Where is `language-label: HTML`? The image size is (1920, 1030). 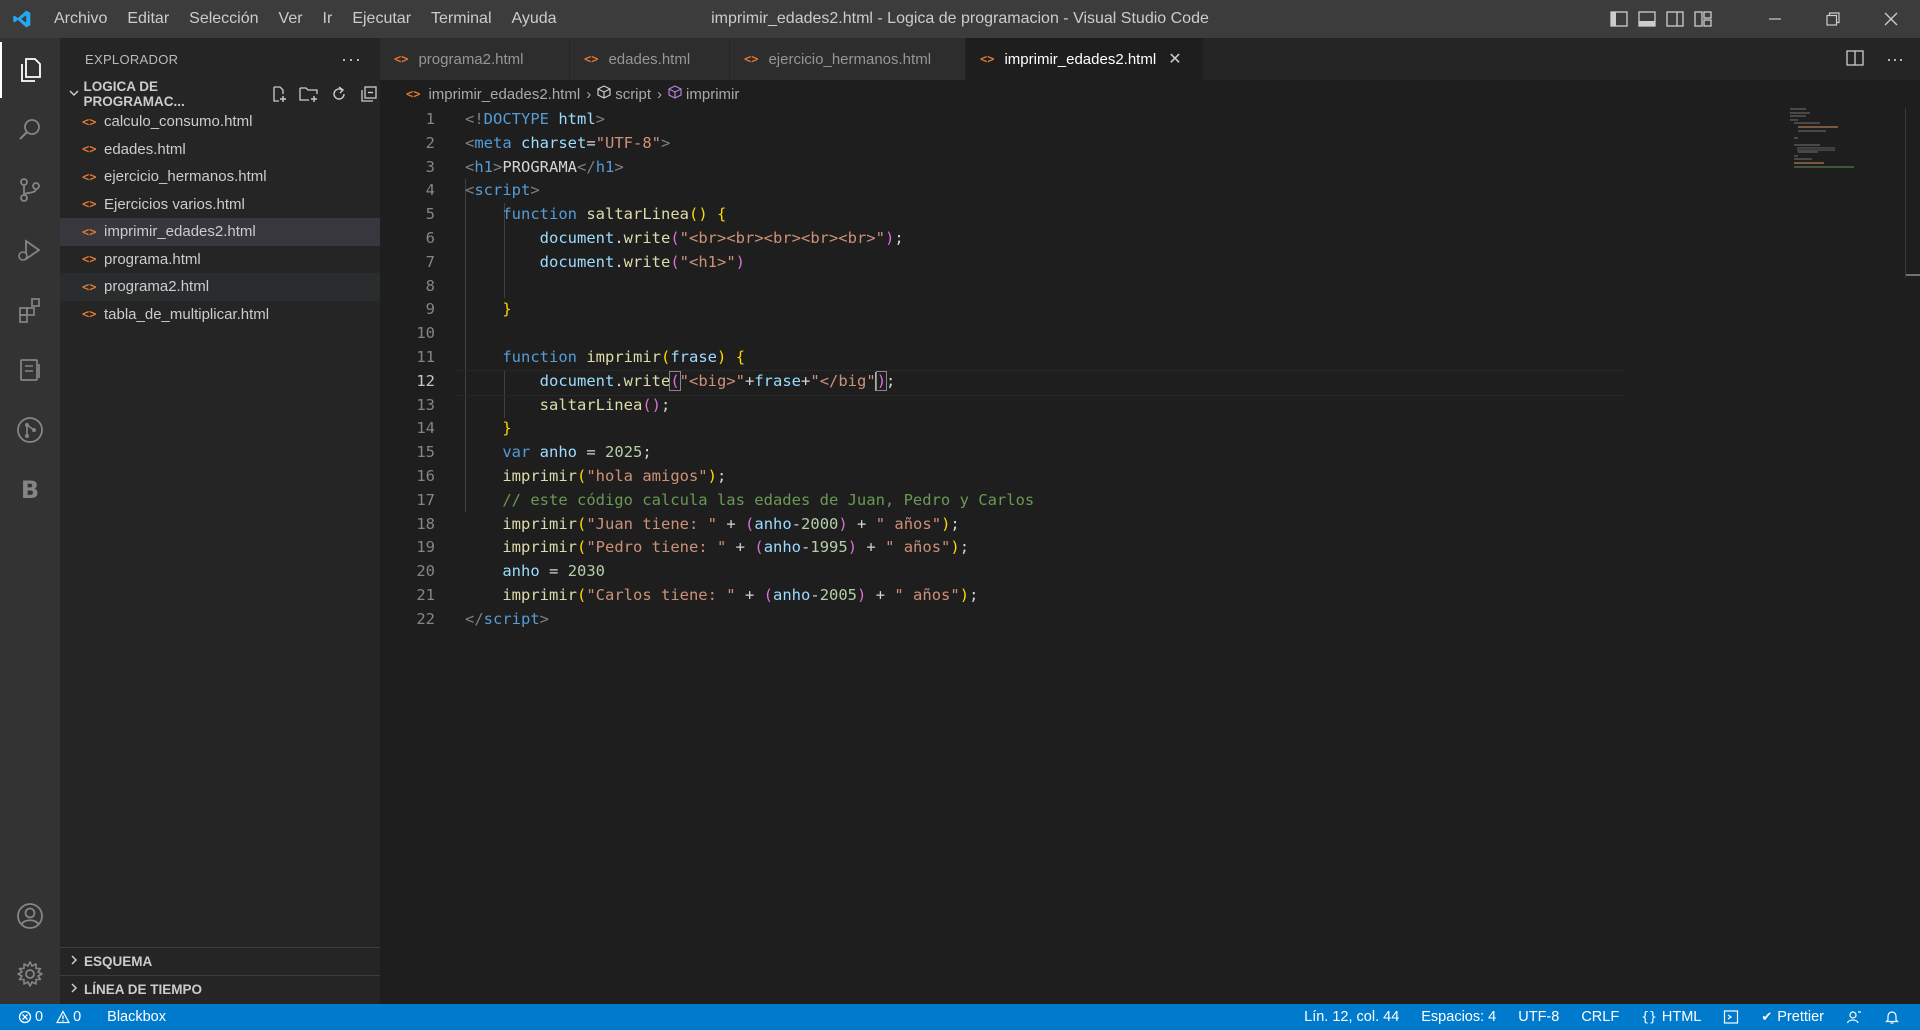 language-label: HTML is located at coordinates (1681, 1017).